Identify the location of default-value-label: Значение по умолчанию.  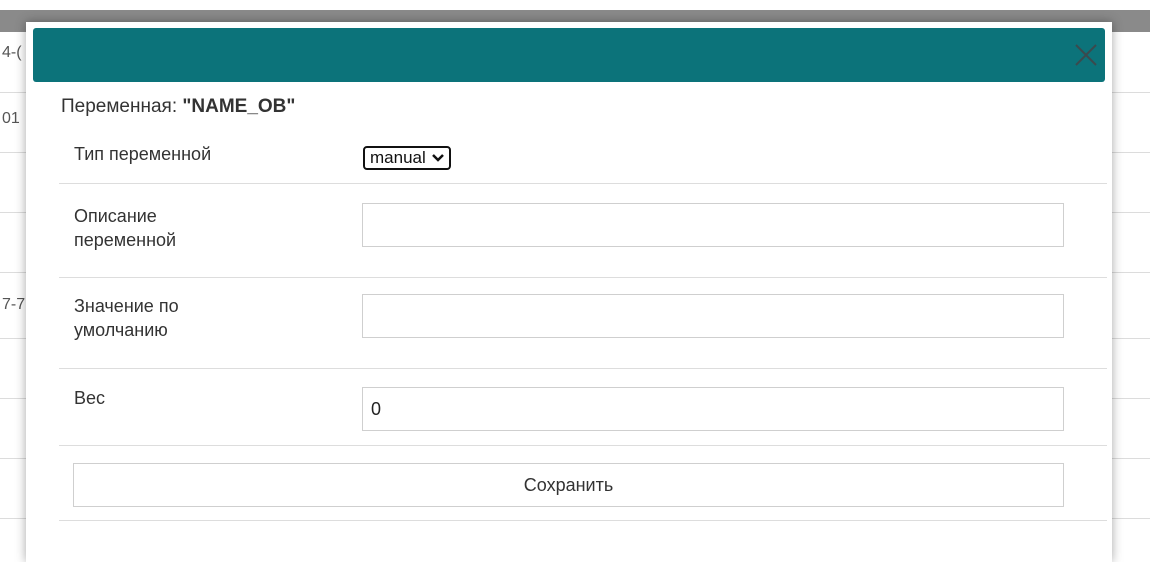
(126, 318).